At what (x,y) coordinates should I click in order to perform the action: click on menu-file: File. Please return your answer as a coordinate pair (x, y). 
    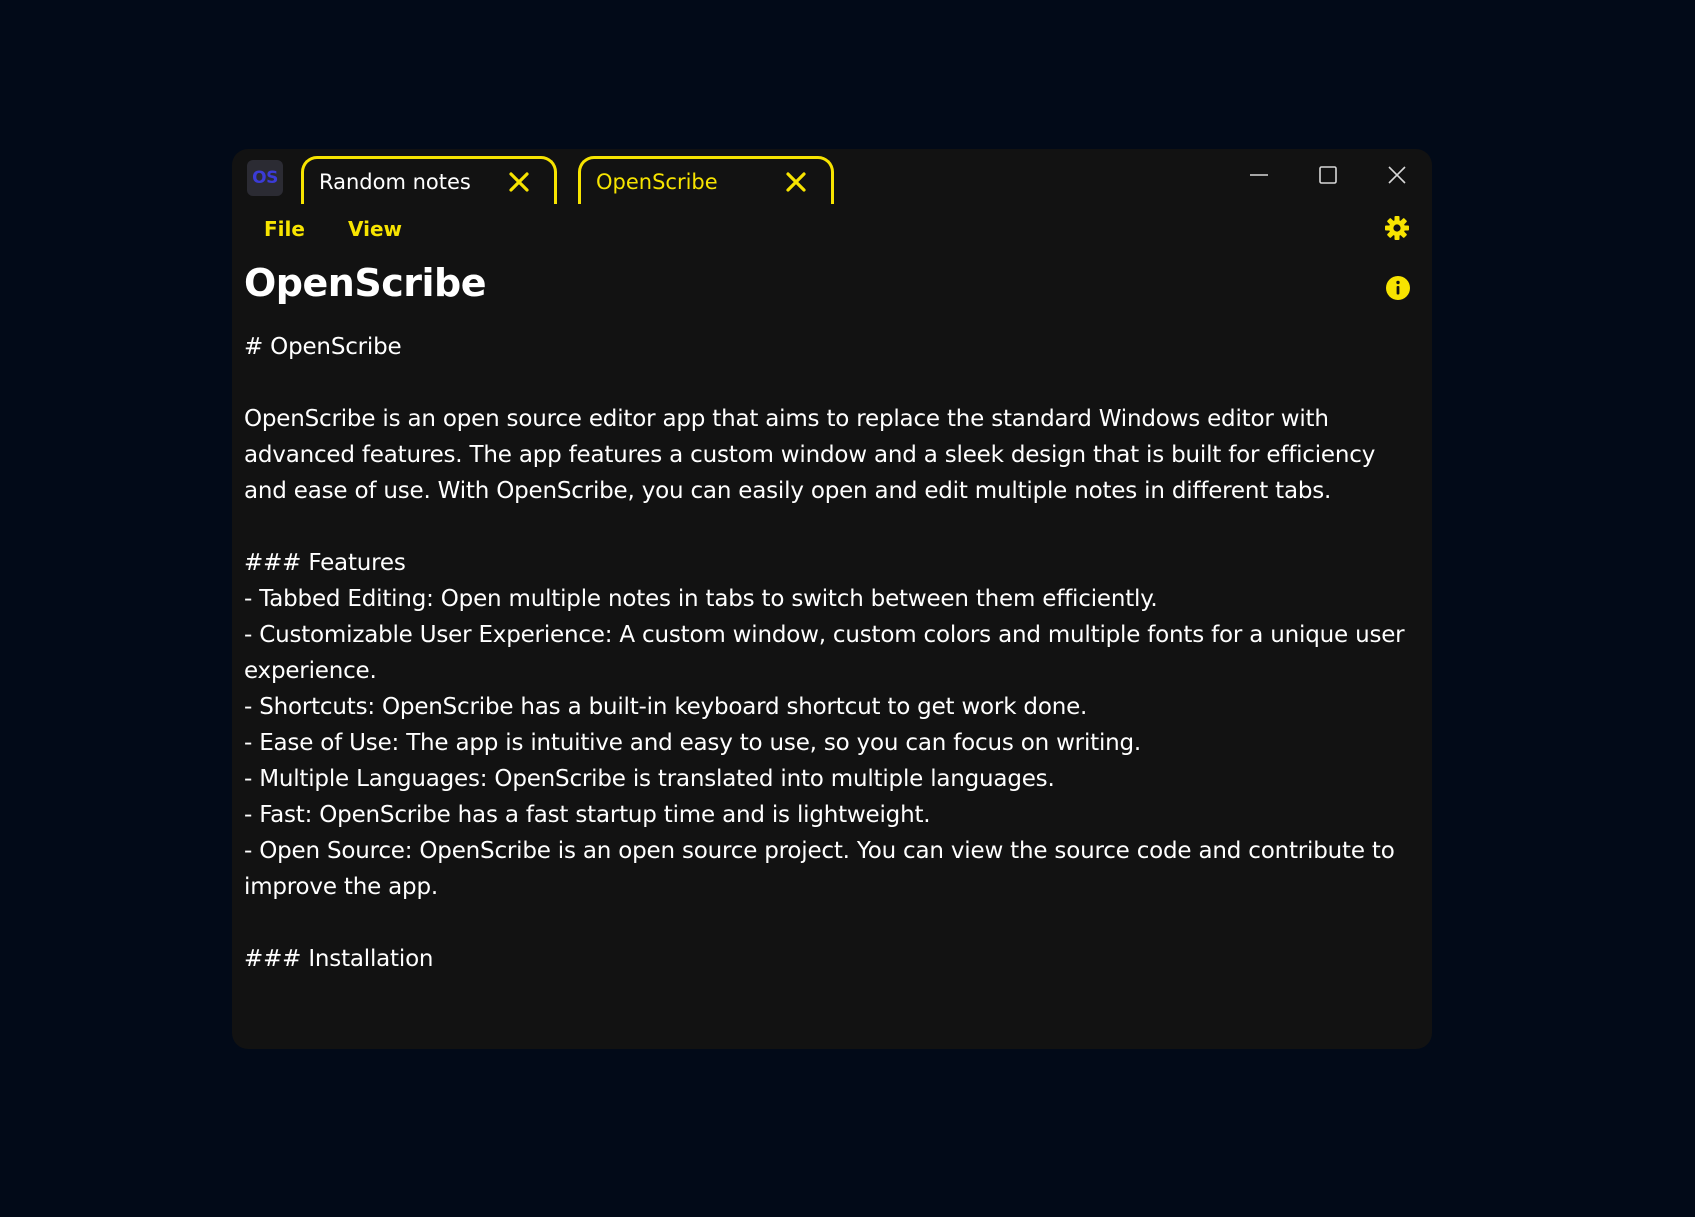
    Looking at the image, I should click on (284, 229).